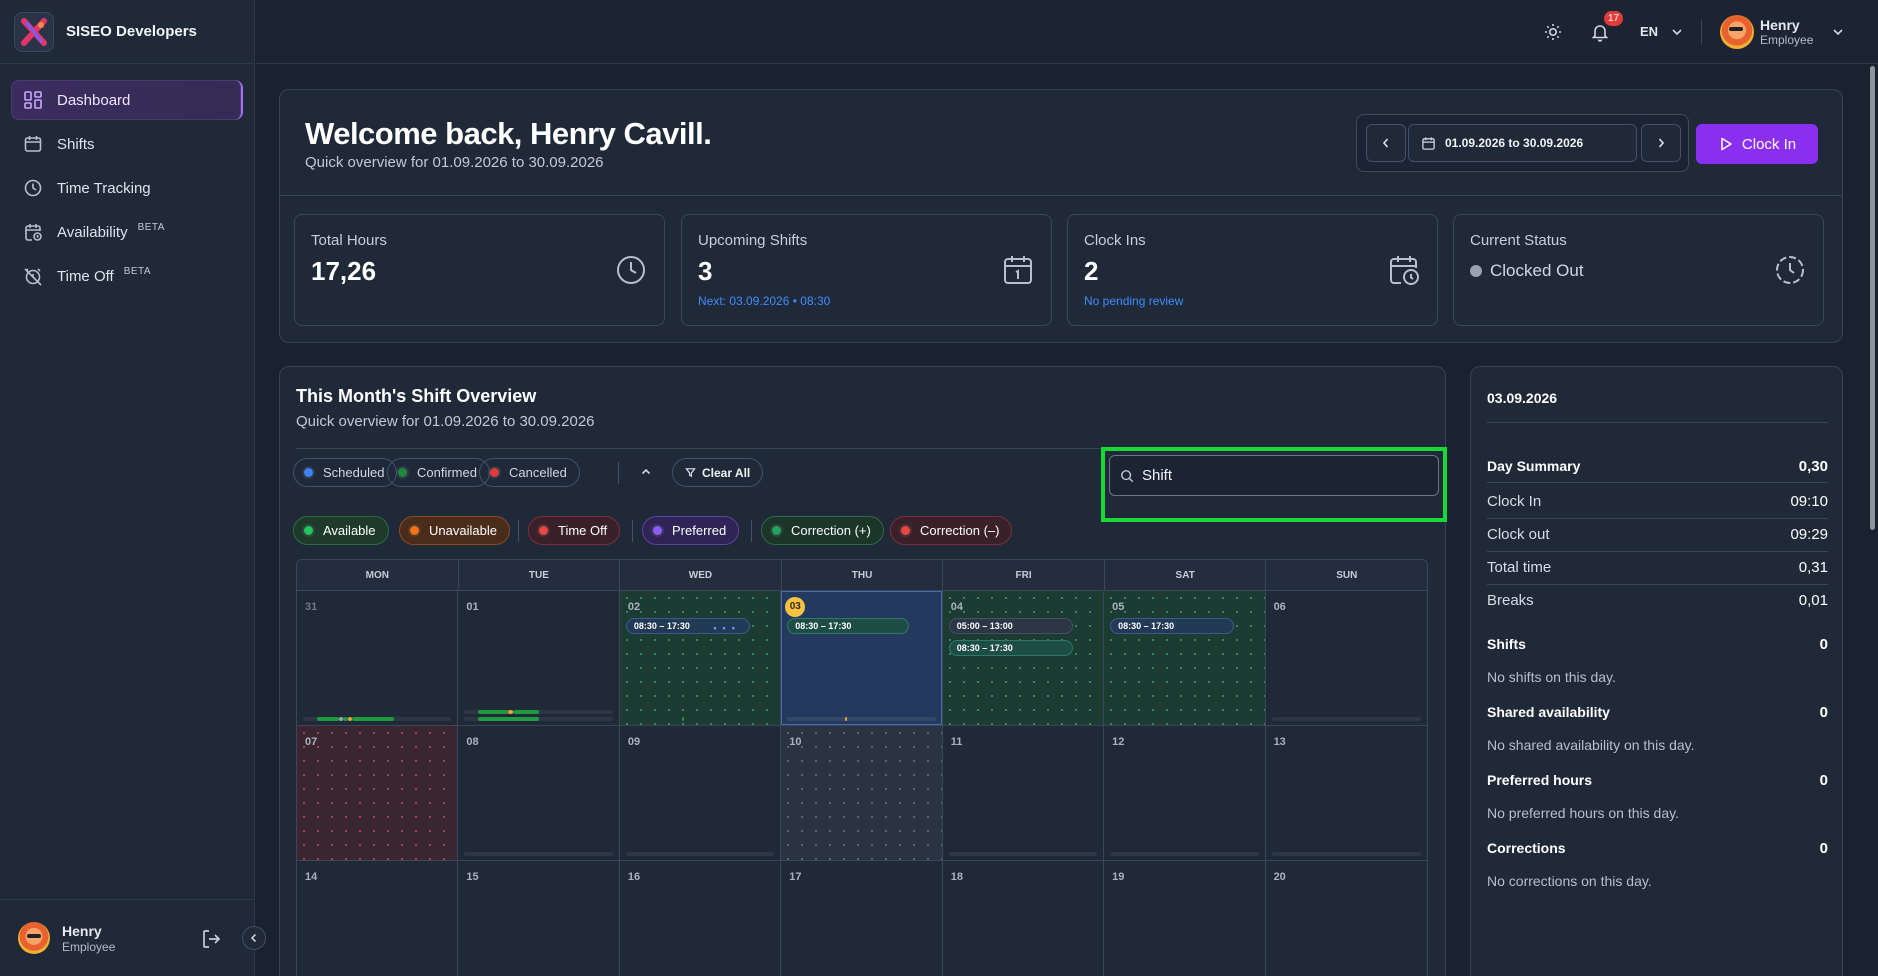 The height and width of the screenshot is (976, 1878). I want to click on shift-time: 08:30 – 17:30, so click(984, 648).